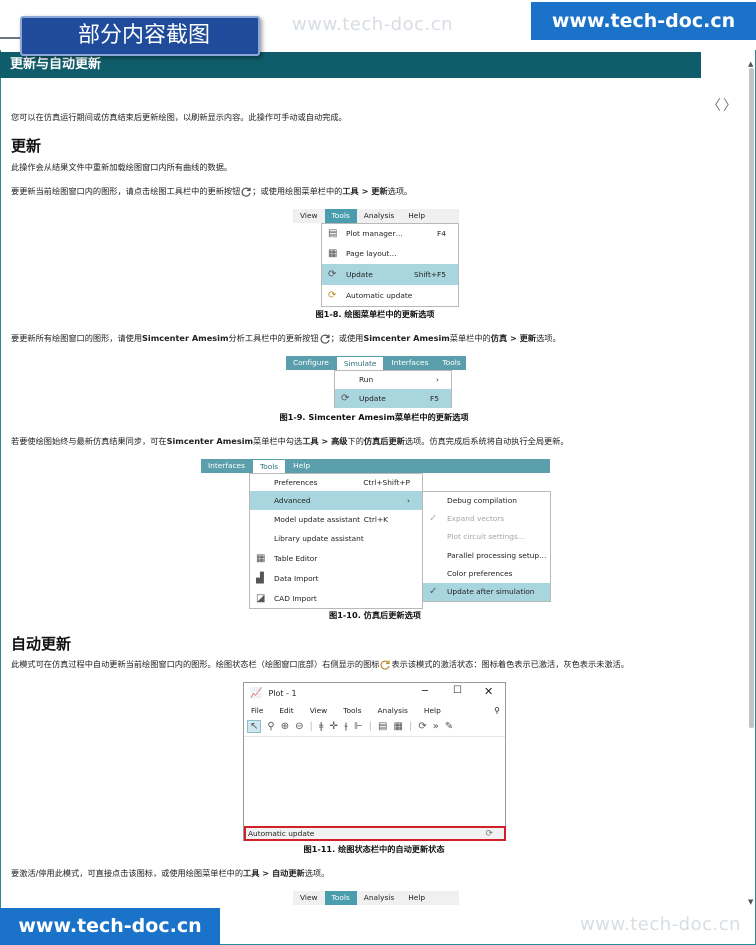 The width and height of the screenshot is (756, 945). What do you see at coordinates (311, 363) in the screenshot?
I see `menu-configure: Configure` at bounding box center [311, 363].